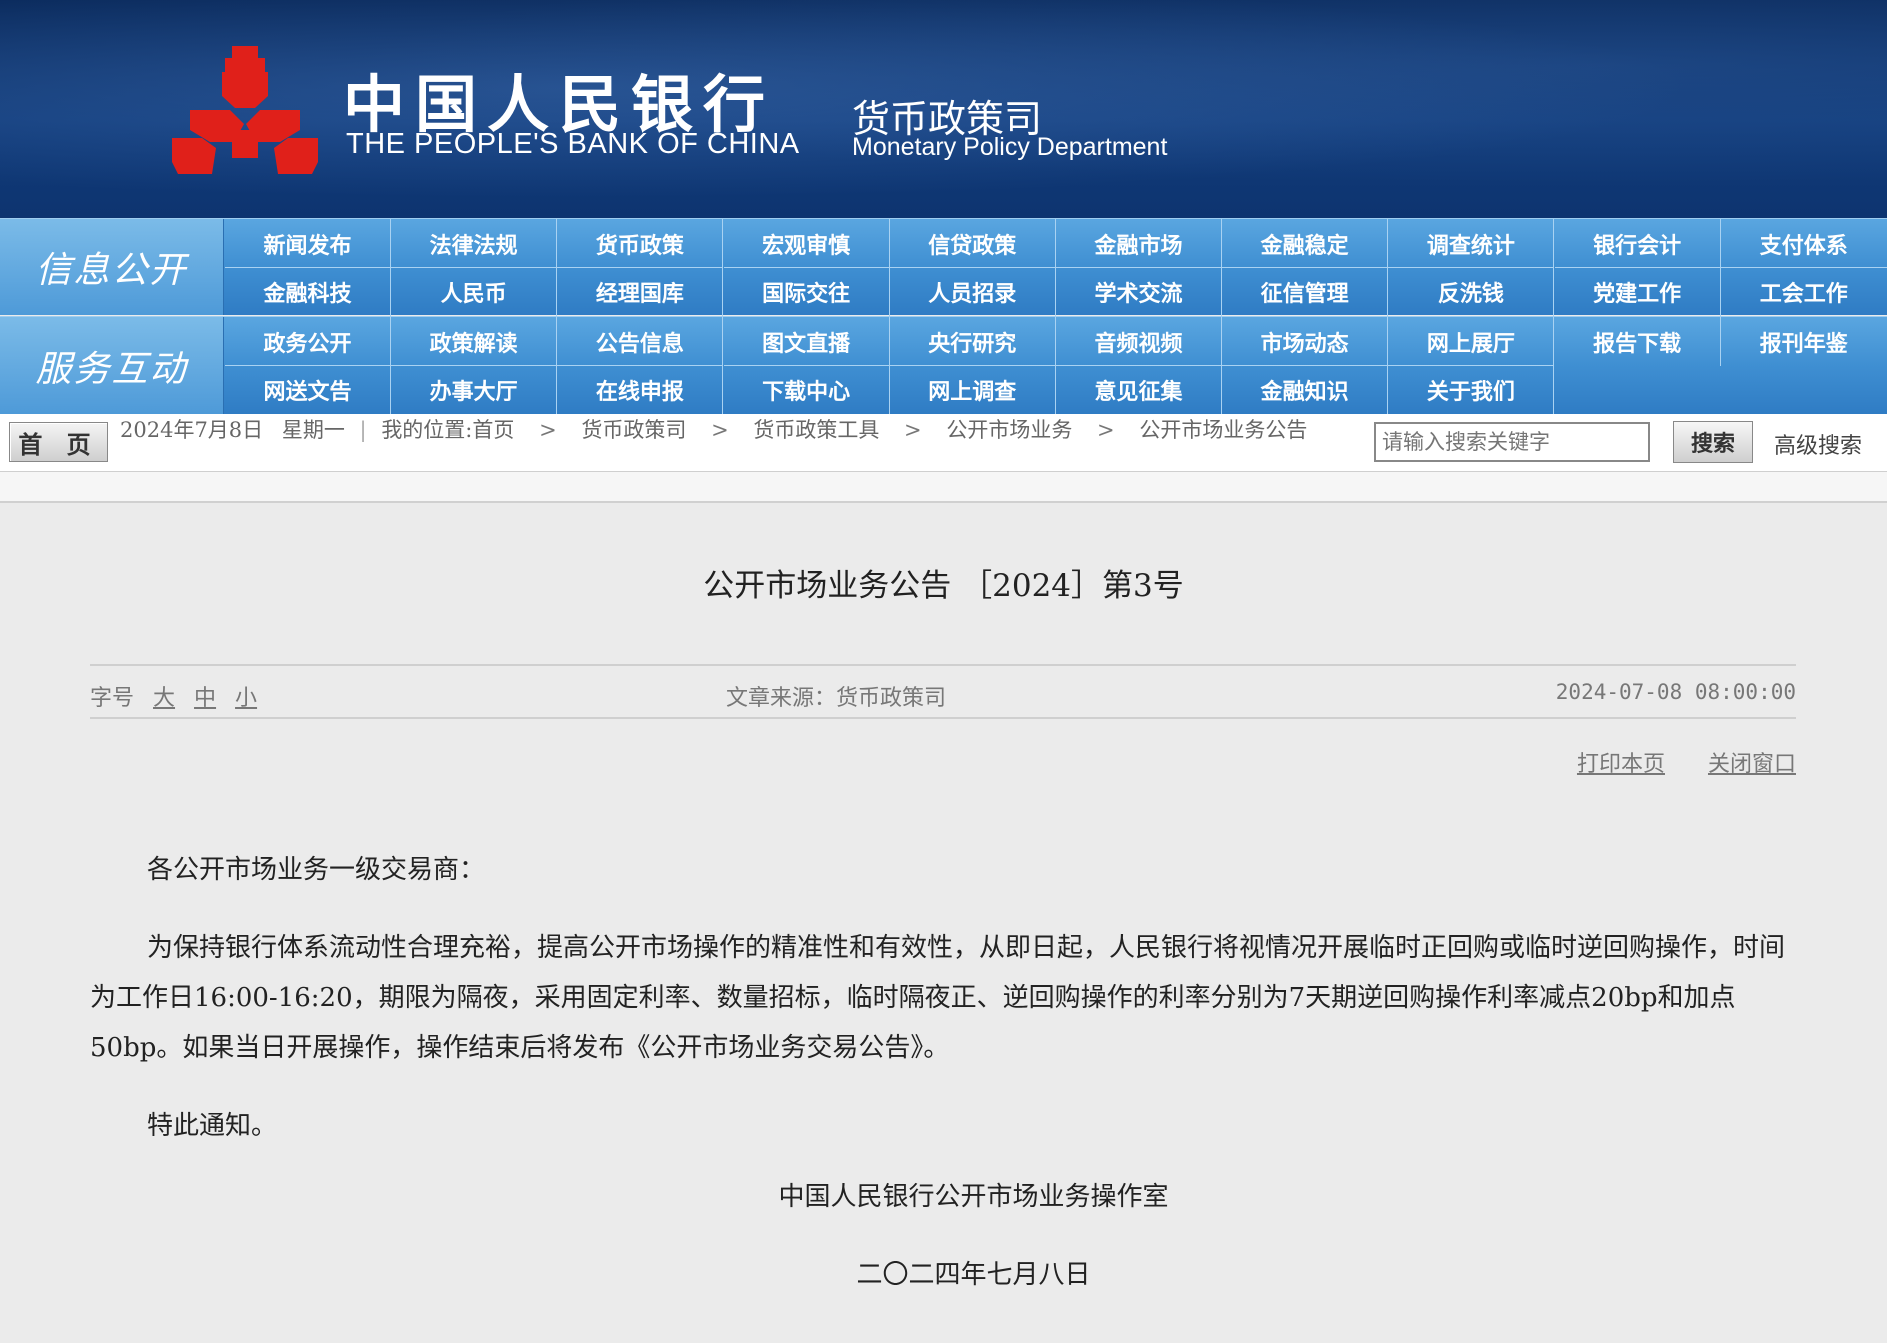 This screenshot has height=1343, width=1887. Describe the element at coordinates (1804, 341) in the screenshot. I see `nav-item: 报刊年鉴` at that location.